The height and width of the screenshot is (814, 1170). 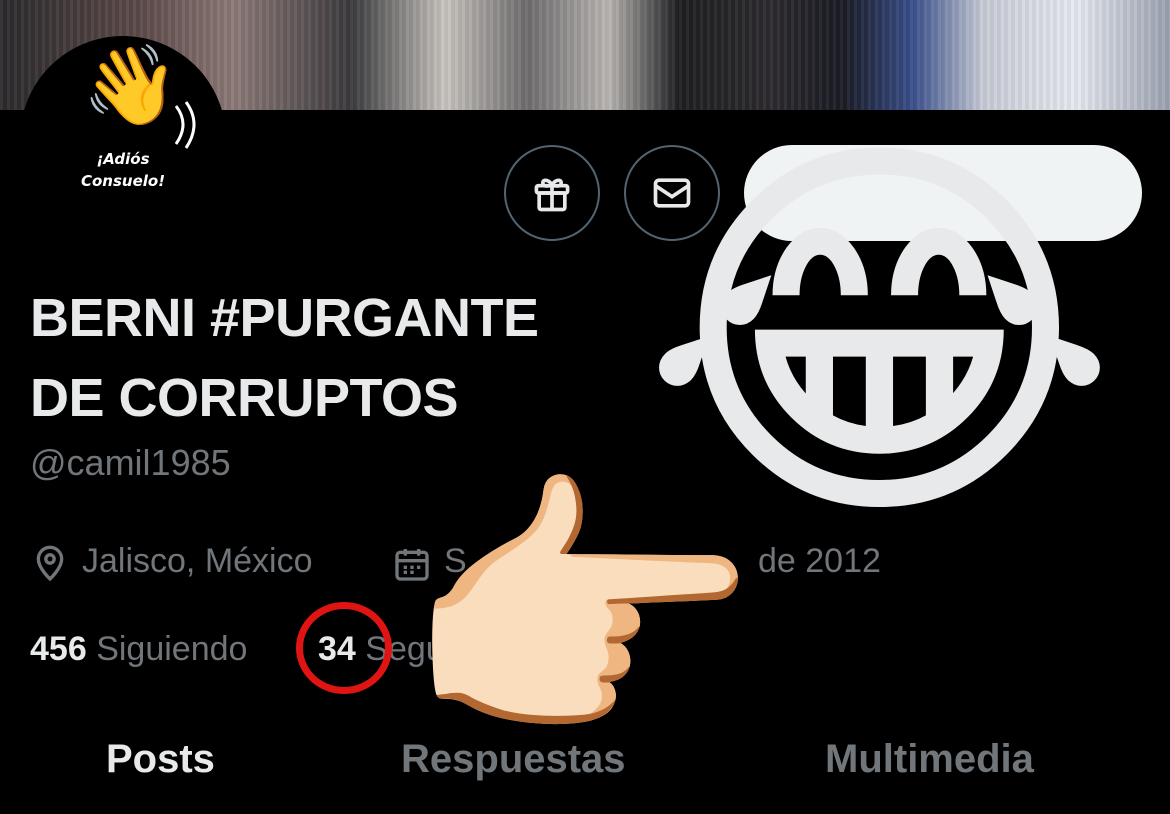 What do you see at coordinates (123, 139) in the screenshot?
I see `avatar: 👋 ¡Adiós Consuelo!` at bounding box center [123, 139].